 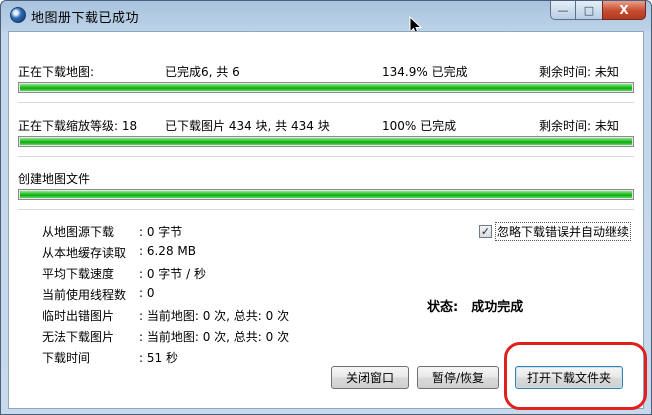 I want to click on stat-value-failed-tiles: : 当前地图: 0 次, 总共: 0 次, so click(x=214, y=337).